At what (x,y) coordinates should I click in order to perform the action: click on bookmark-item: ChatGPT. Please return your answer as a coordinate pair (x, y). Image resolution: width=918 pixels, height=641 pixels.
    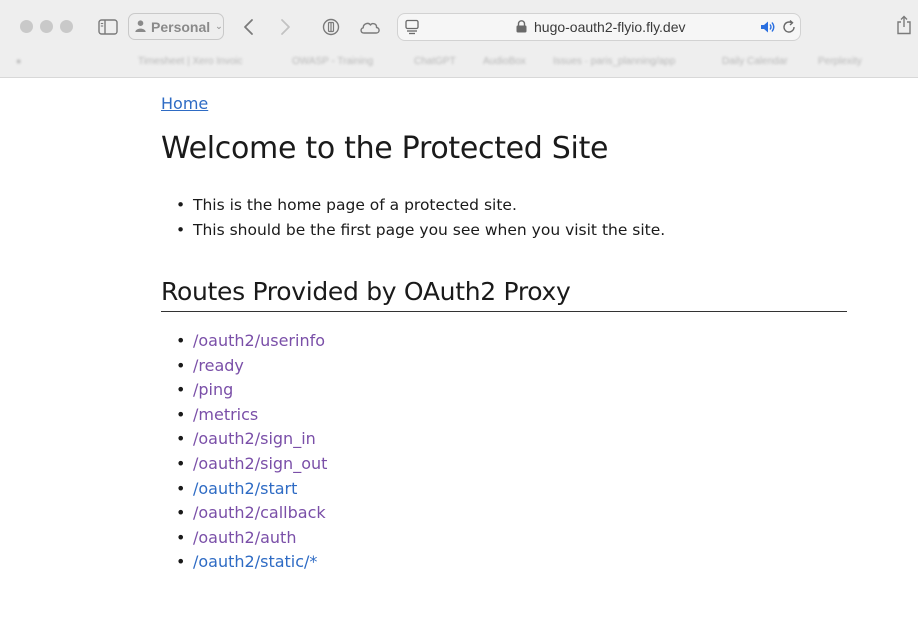
    Looking at the image, I should click on (435, 61).